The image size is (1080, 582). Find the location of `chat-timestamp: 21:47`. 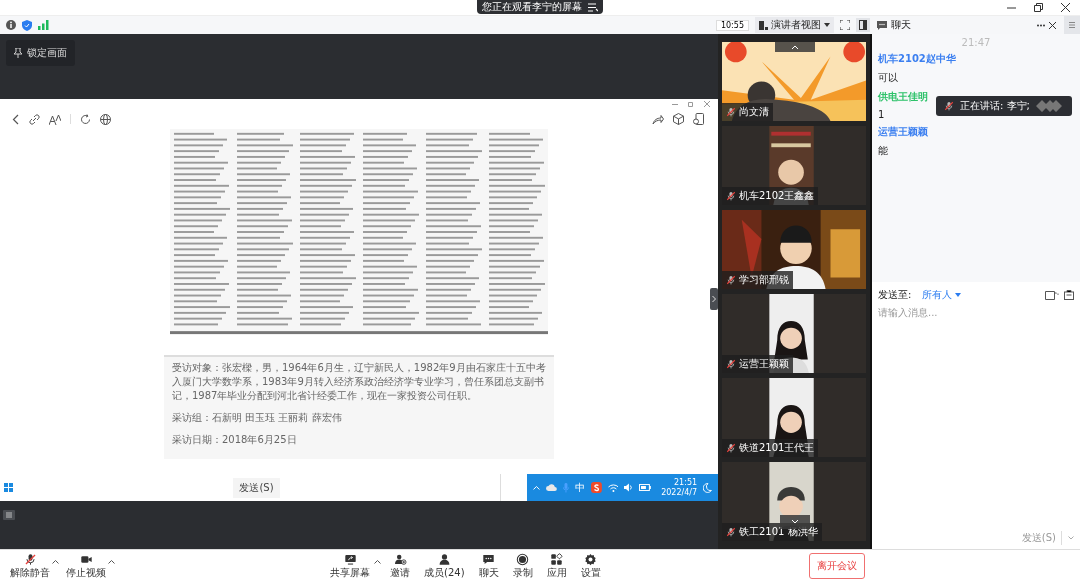

chat-timestamp: 21:47 is located at coordinates (976, 42).